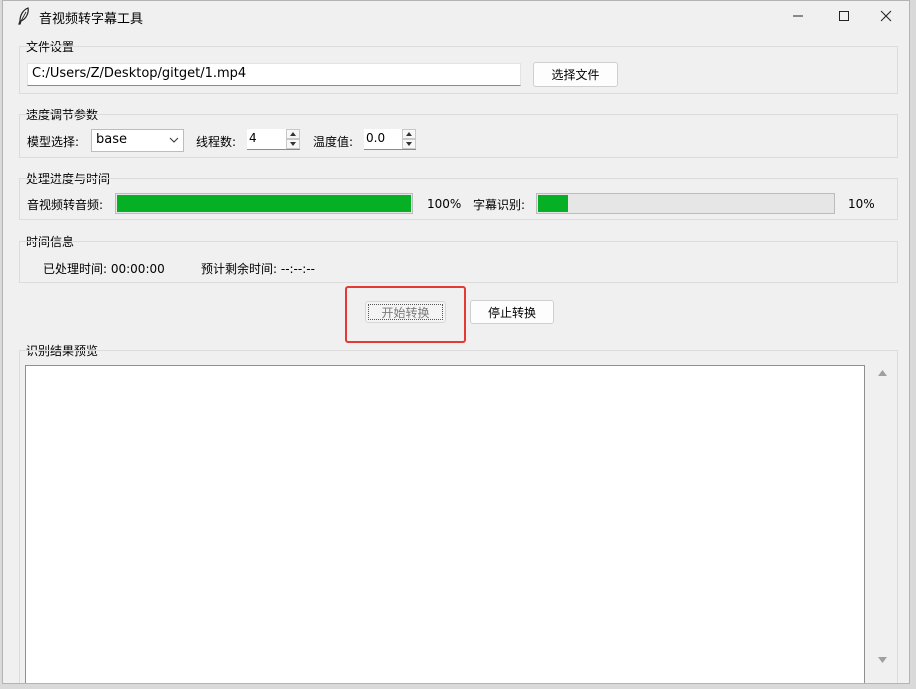 This screenshot has height=689, width=916. I want to click on temperature-down-button, so click(409, 144).